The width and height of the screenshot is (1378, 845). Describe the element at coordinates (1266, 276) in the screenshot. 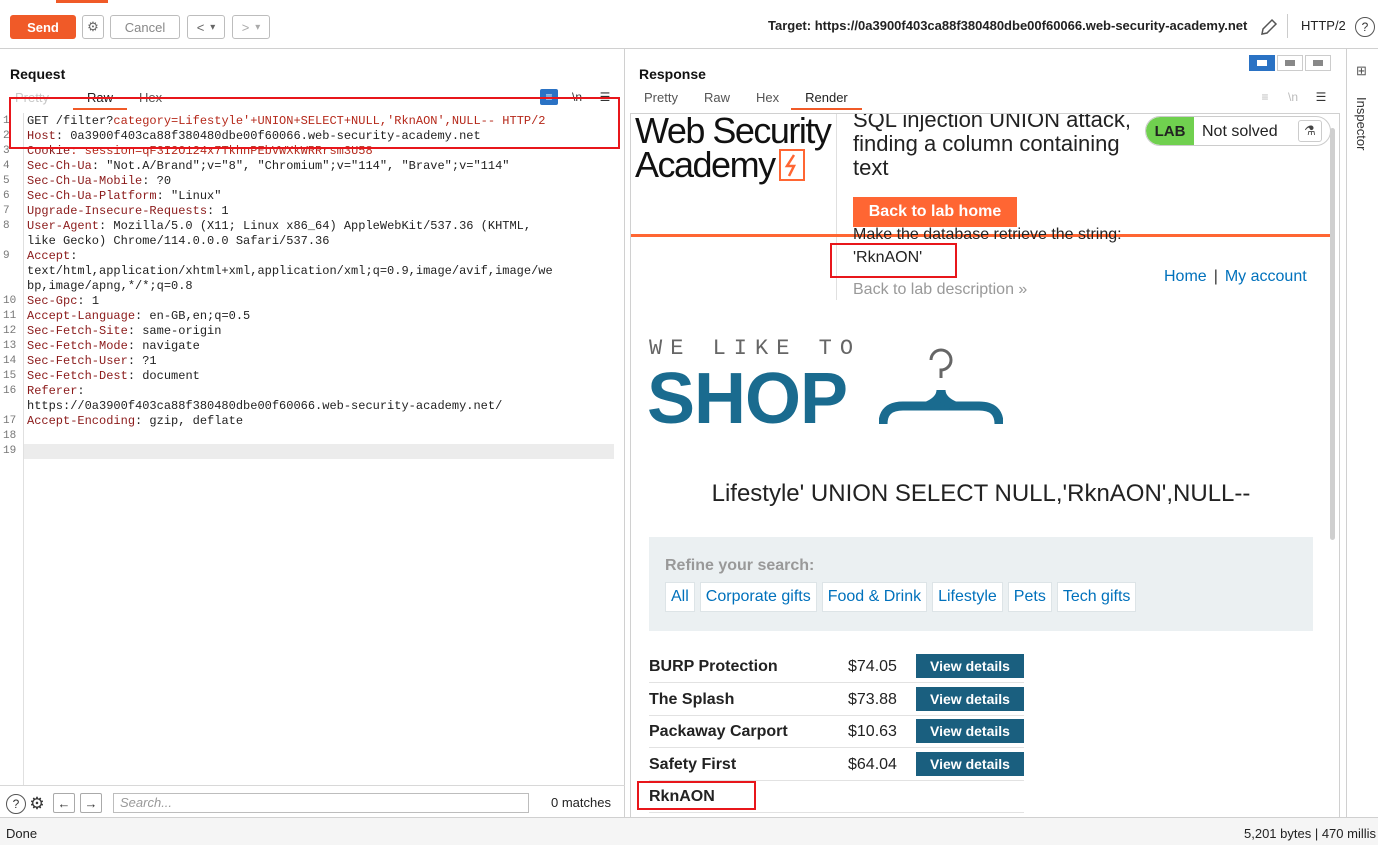

I see `nav-my-account-link: My account` at that location.